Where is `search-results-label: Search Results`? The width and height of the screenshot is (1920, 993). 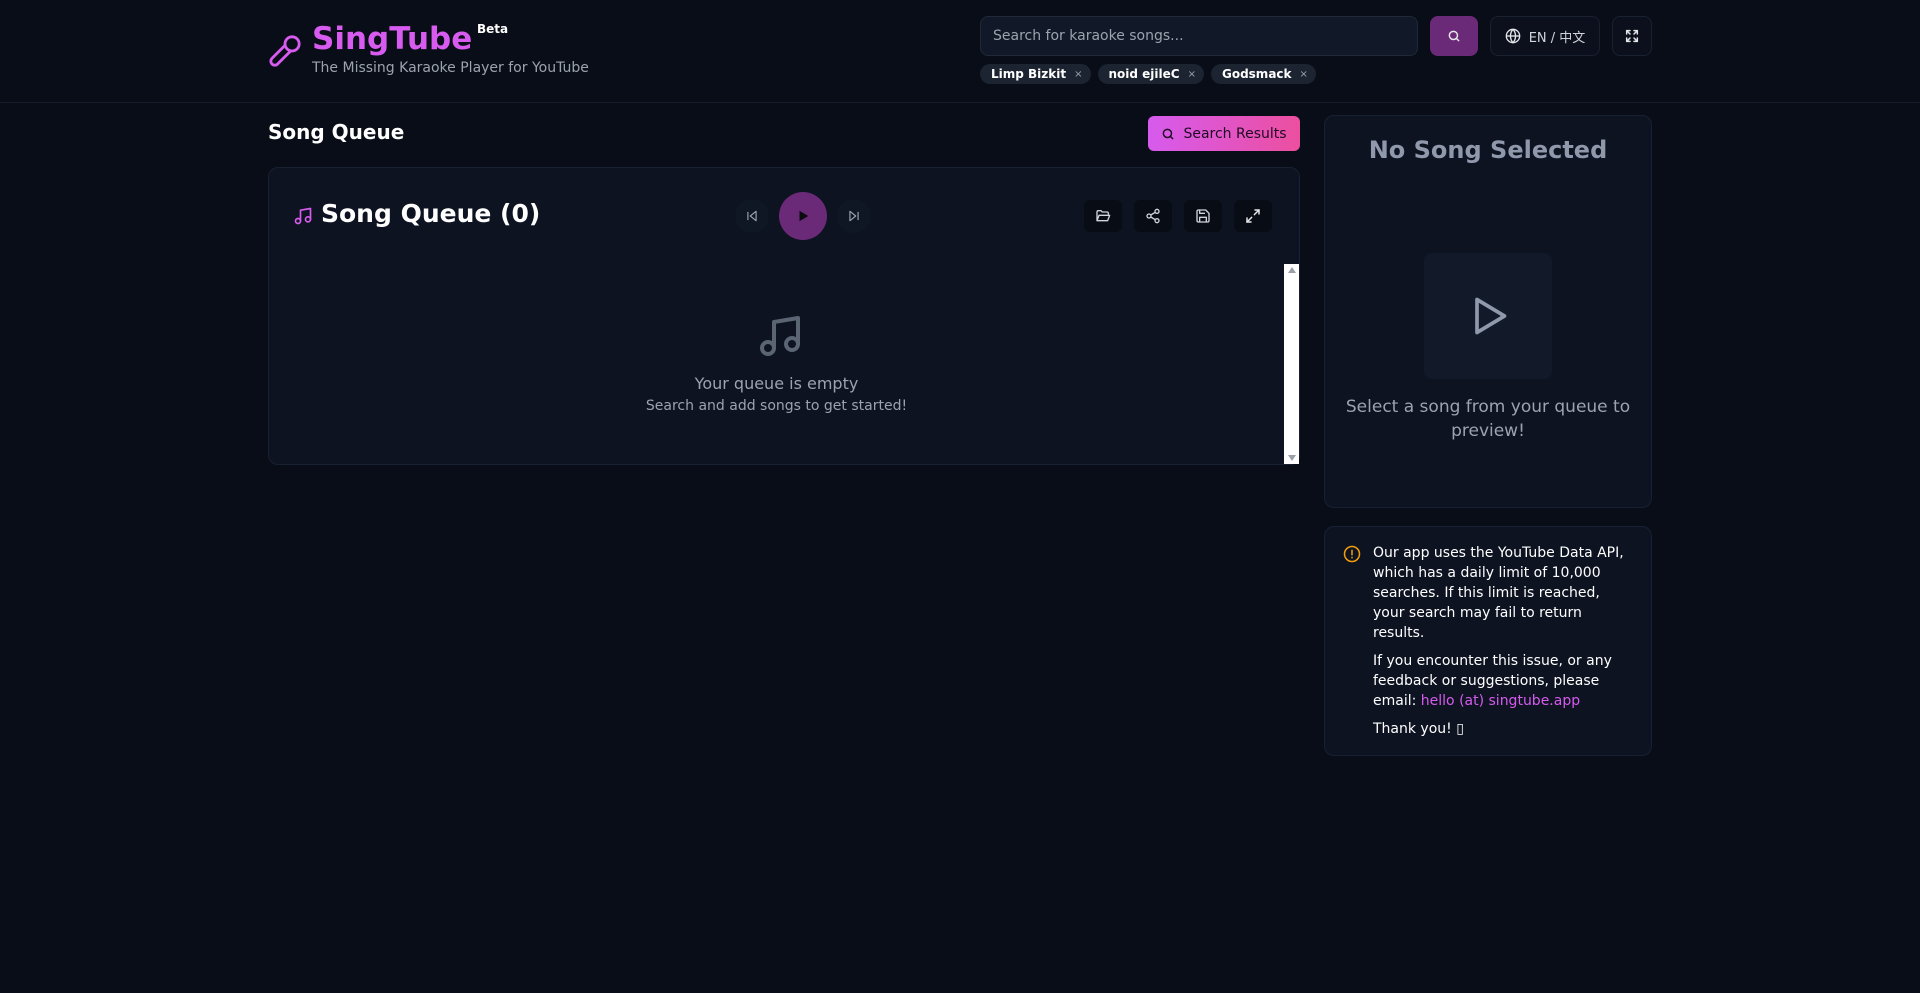 search-results-label: Search Results is located at coordinates (1235, 133).